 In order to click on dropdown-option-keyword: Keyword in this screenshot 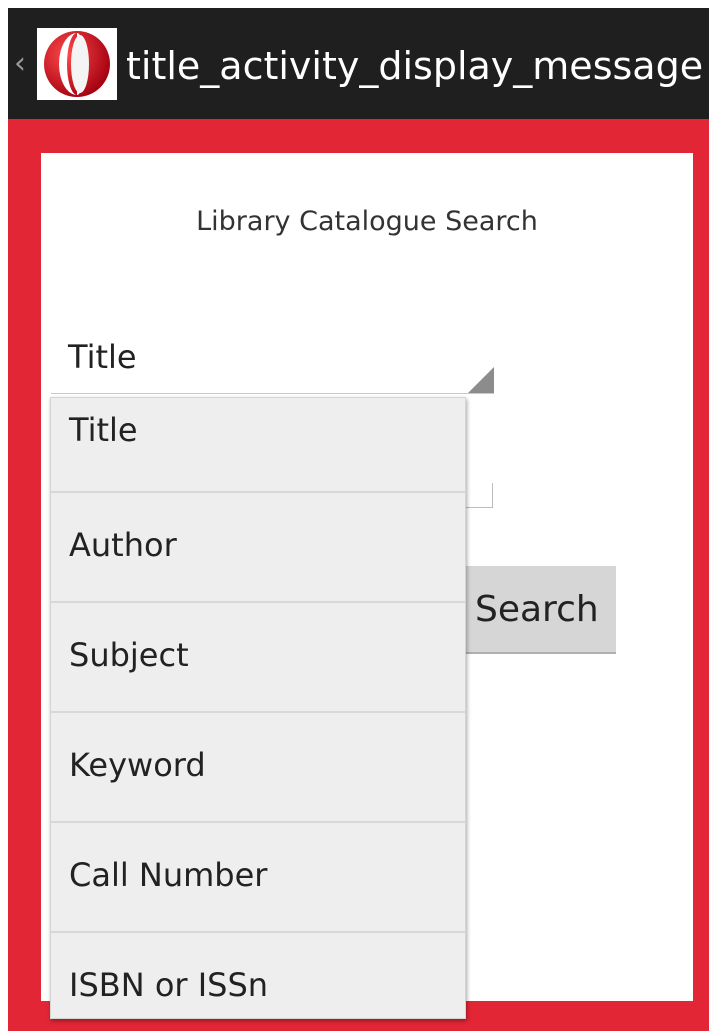, I will do `click(258, 768)`.